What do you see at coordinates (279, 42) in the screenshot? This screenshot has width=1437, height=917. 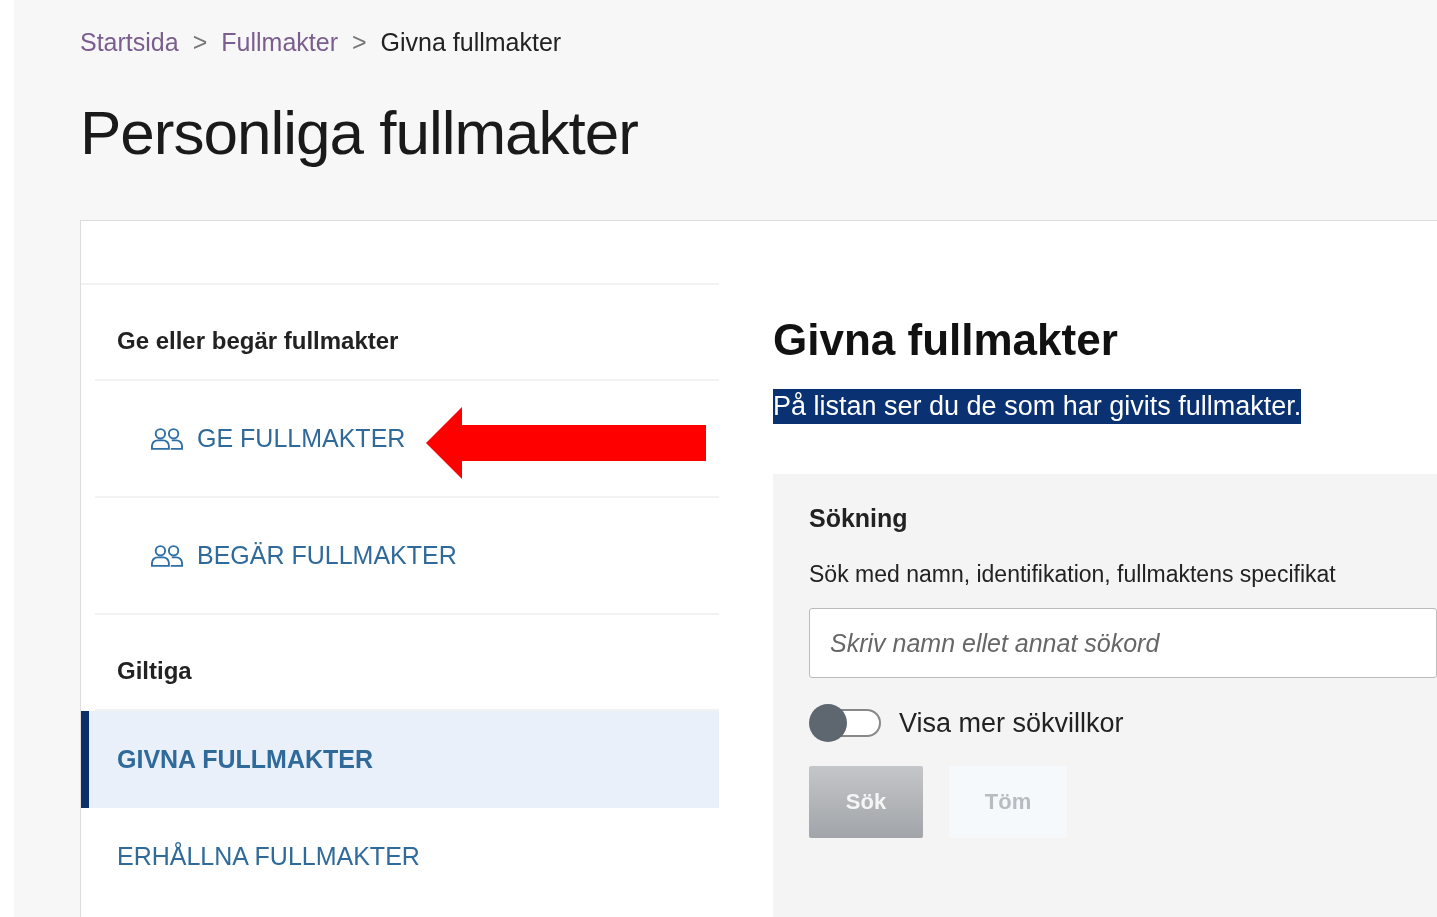 I see `breadcrumb-link: Fullmakter` at bounding box center [279, 42].